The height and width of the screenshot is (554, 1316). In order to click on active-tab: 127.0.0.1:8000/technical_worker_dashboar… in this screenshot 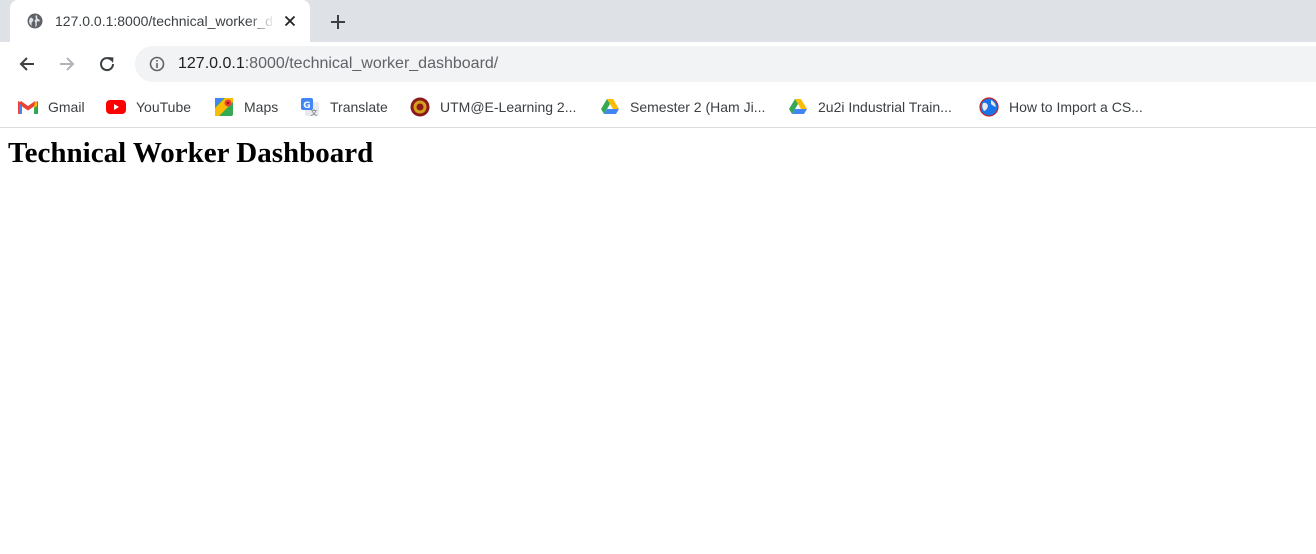, I will do `click(160, 21)`.